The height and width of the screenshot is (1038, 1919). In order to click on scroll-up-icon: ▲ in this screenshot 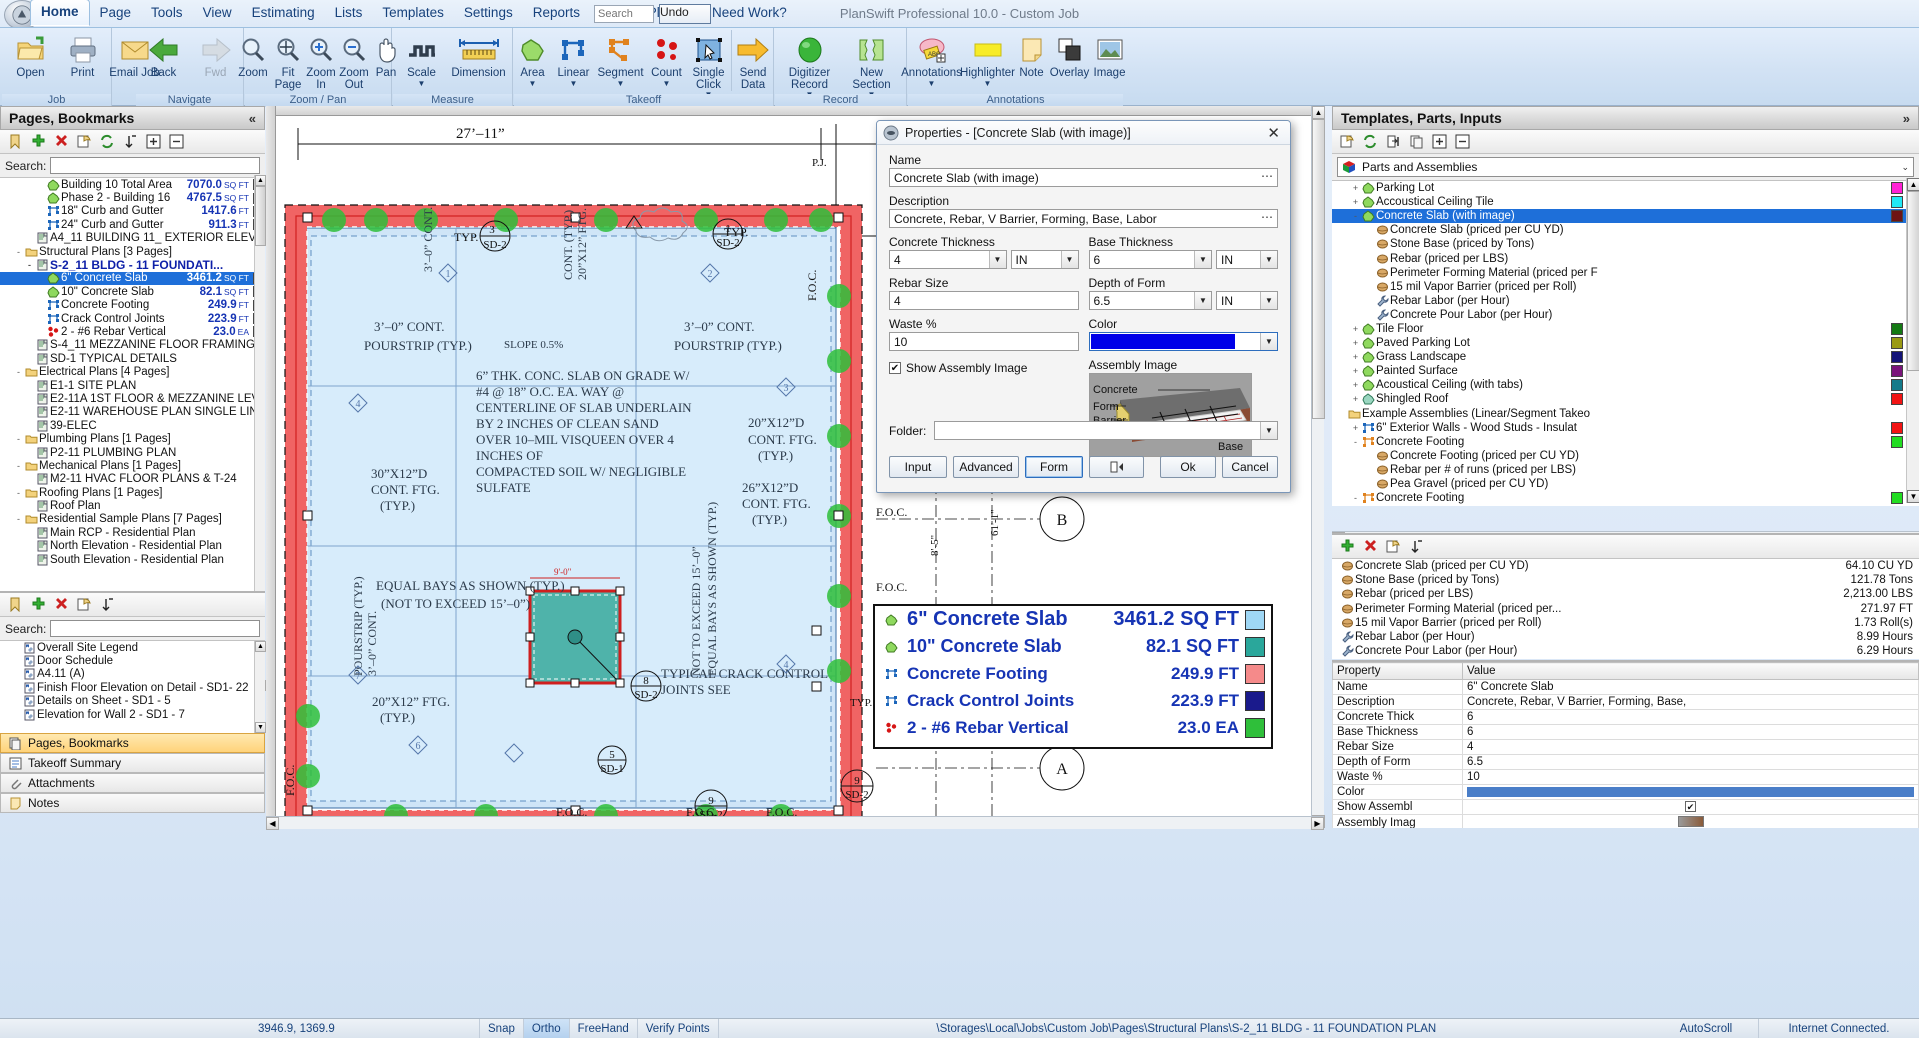, I will do `click(1913, 184)`.